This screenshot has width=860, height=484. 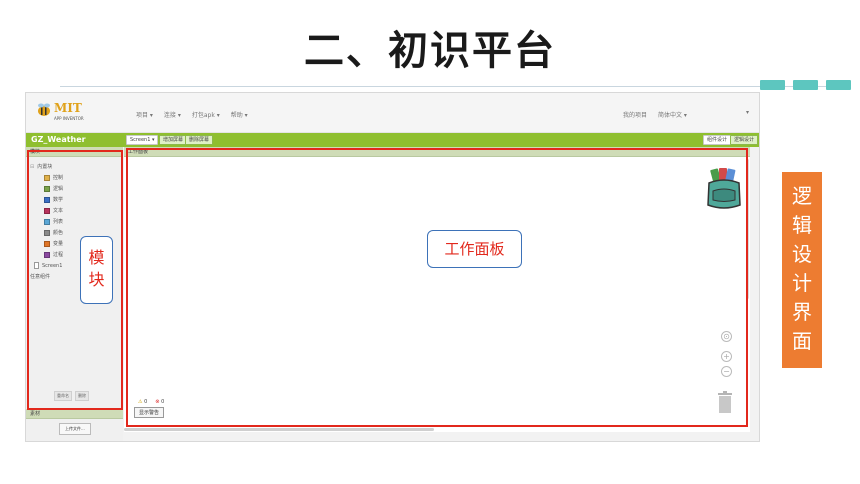 What do you see at coordinates (96, 257) in the screenshot?
I see `callout-char: 模` at bounding box center [96, 257].